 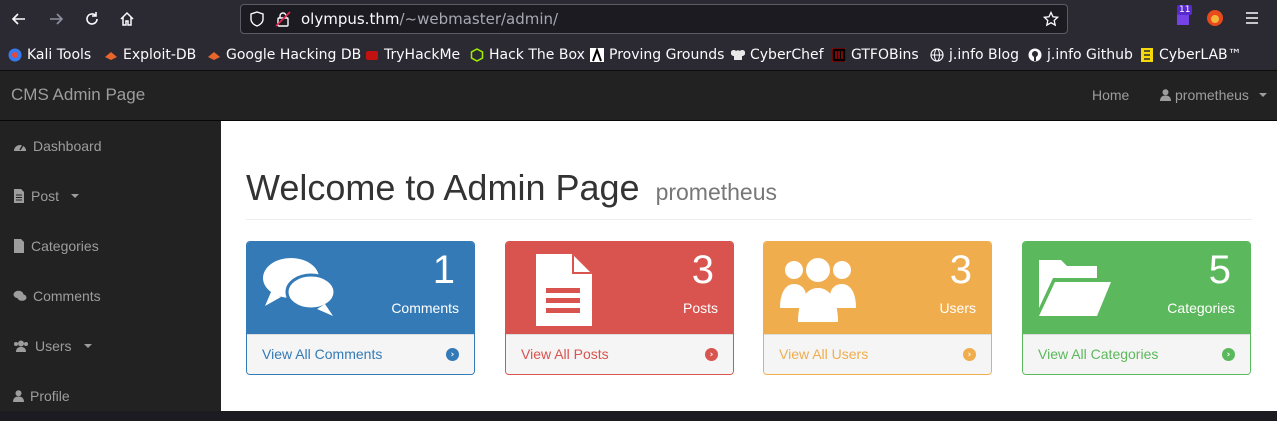 I want to click on page-title: Welcome to Admin Page prometheus, so click(x=511, y=188).